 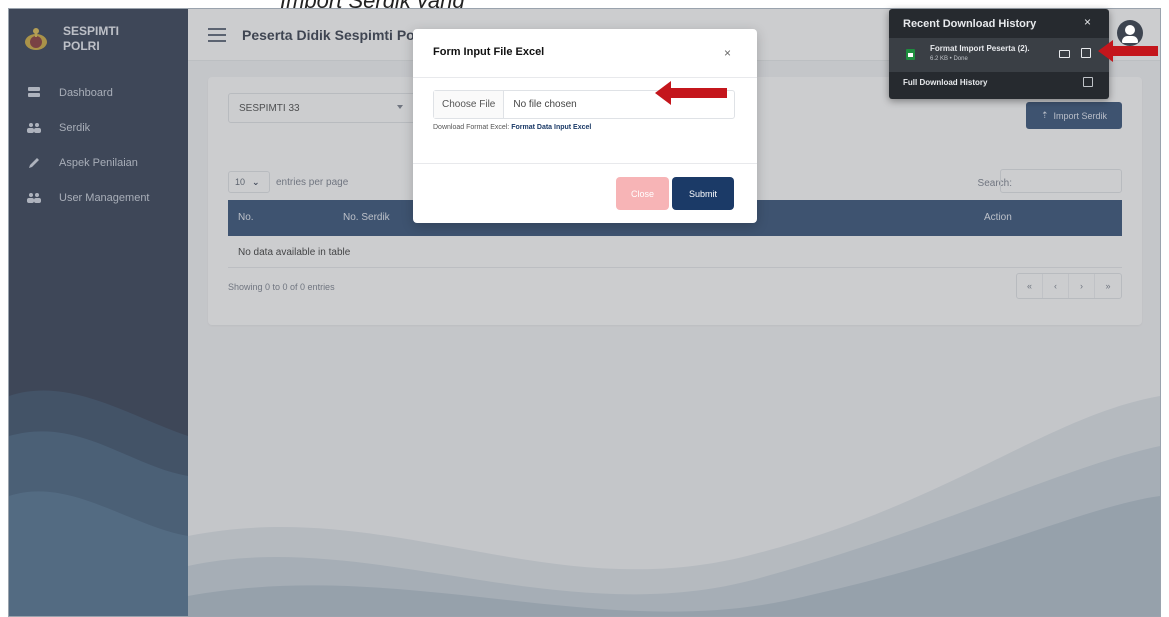 What do you see at coordinates (584, 4) in the screenshot?
I see `cropped-caption-strip: Import Serdik yang` at bounding box center [584, 4].